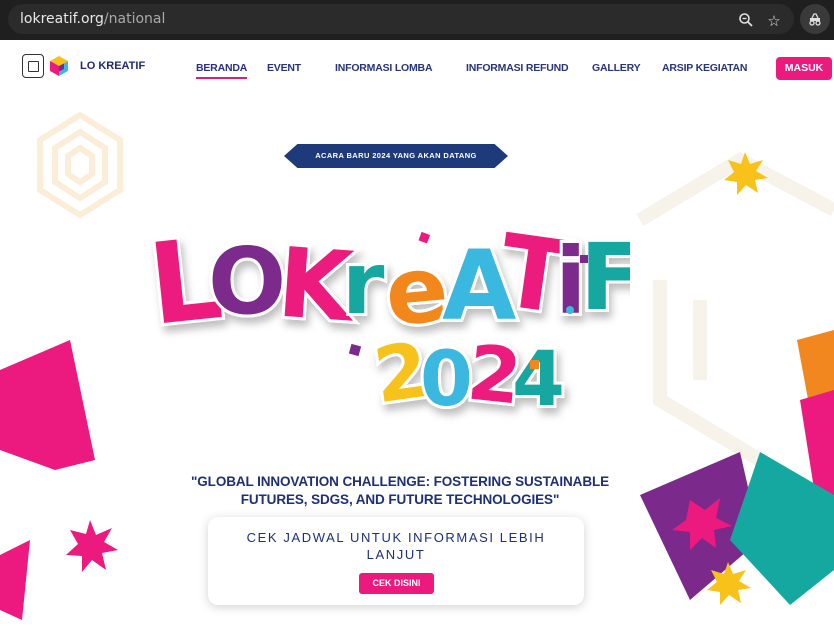  Describe the element at coordinates (396, 156) in the screenshot. I see `upcoming-event-ribbon: ACARA BARU 2024 YANG AKAN DATANG` at that location.